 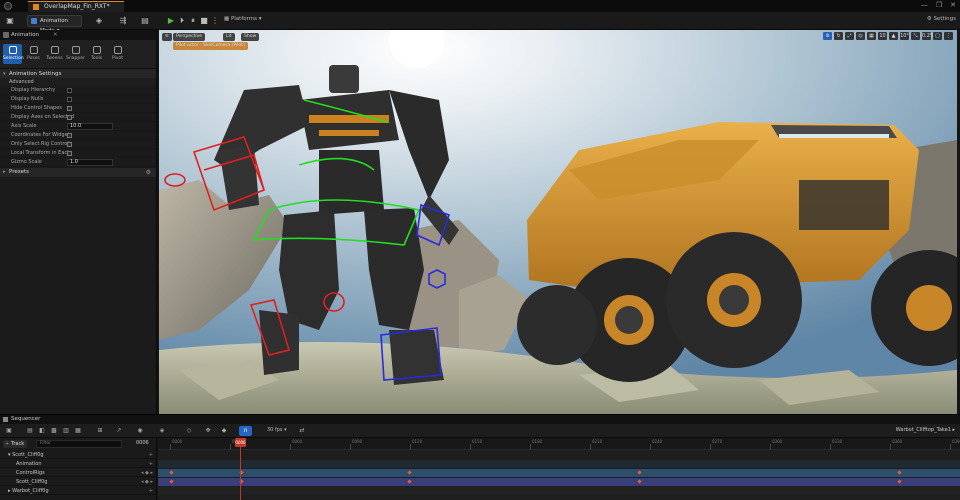 What do you see at coordinates (42, 431) in the screenshot?
I see `seq-render-icon: ◧` at bounding box center [42, 431].